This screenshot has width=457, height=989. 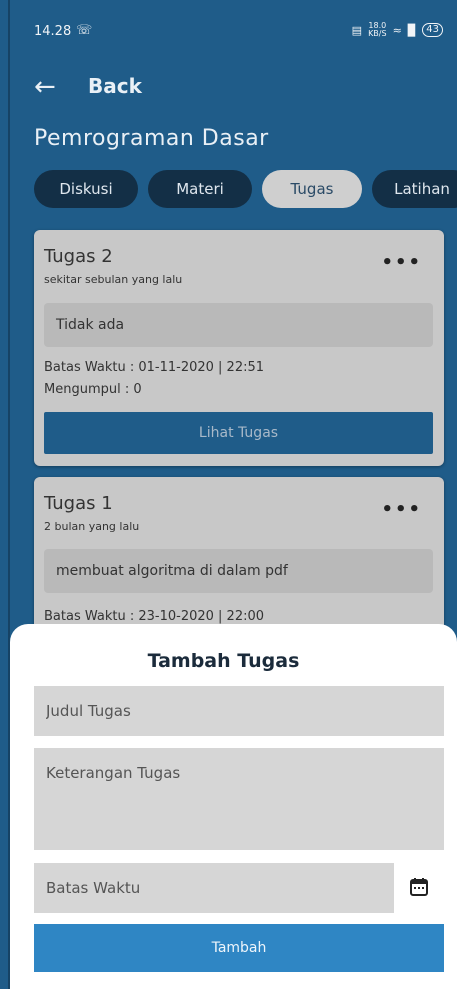 I want to click on task-title: Tugas 1, so click(x=78, y=503).